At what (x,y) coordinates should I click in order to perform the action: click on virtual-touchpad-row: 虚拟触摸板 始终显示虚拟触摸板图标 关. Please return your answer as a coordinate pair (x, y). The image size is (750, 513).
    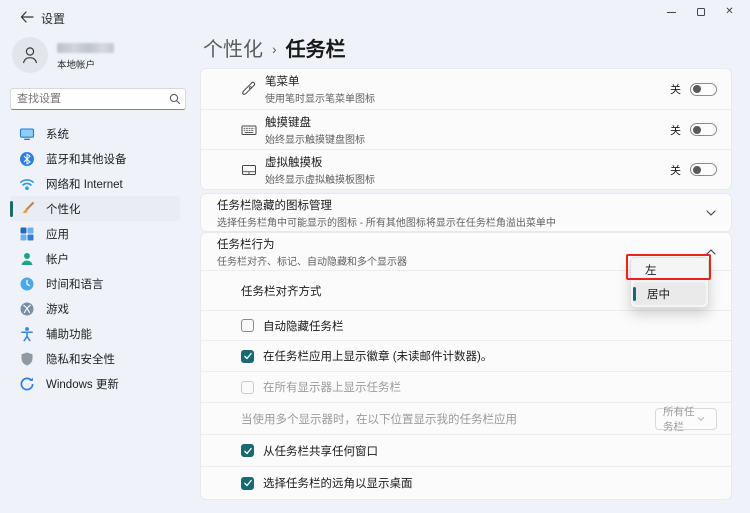
    Looking at the image, I should click on (466, 169).